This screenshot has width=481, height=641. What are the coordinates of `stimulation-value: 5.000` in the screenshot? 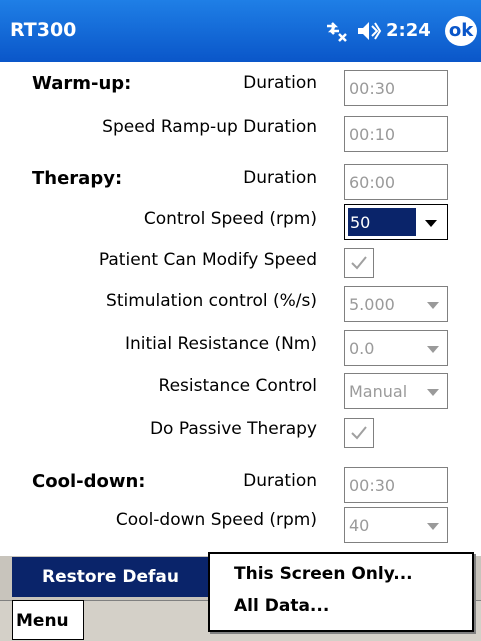 It's located at (372, 304).